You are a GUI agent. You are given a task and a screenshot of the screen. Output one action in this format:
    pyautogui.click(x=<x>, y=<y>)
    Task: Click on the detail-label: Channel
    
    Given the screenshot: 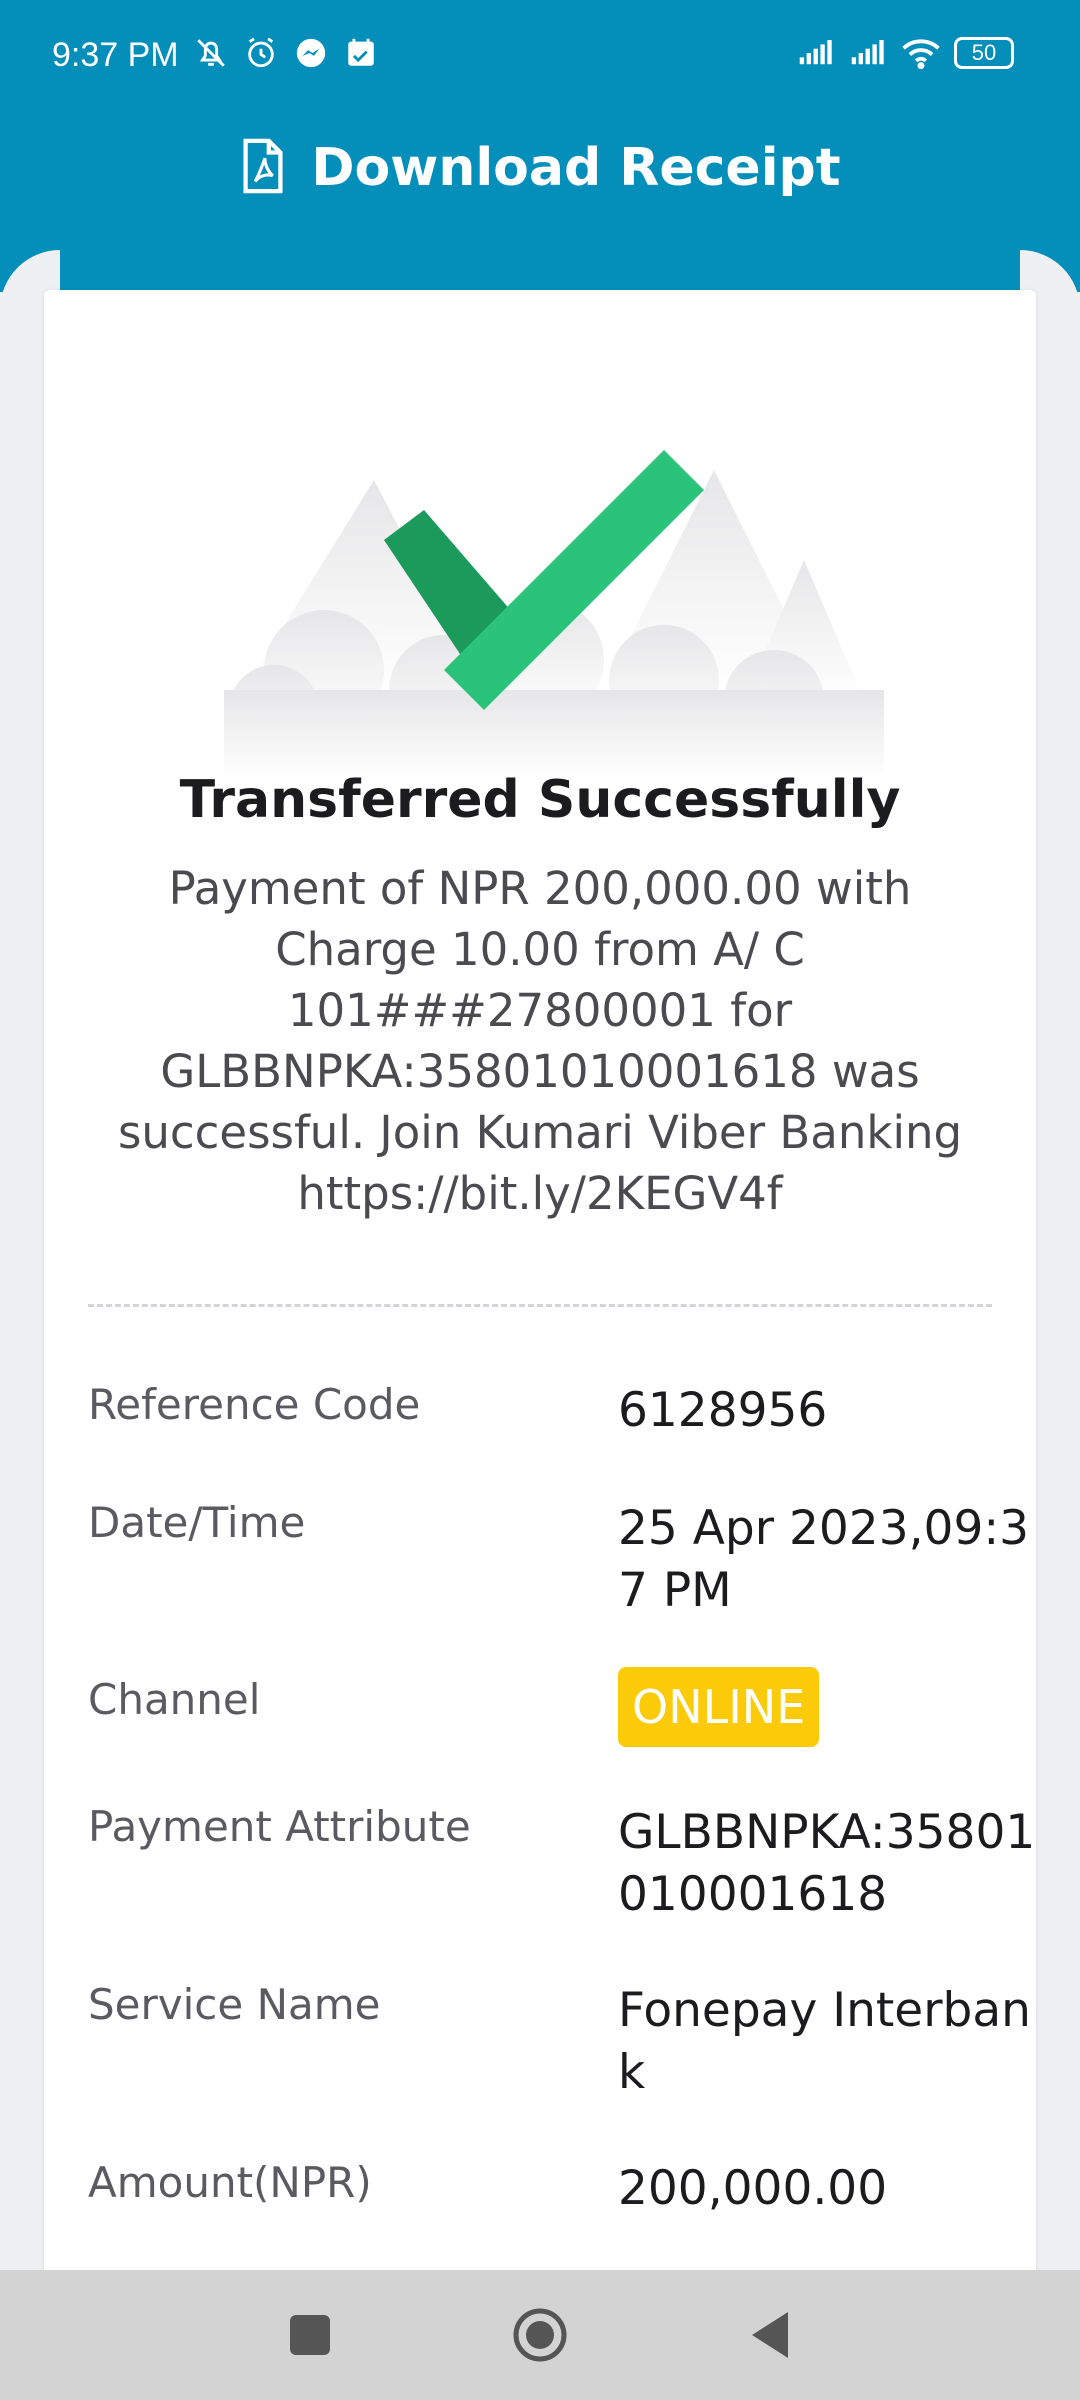 What is the action you would take?
    pyautogui.click(x=174, y=1699)
    